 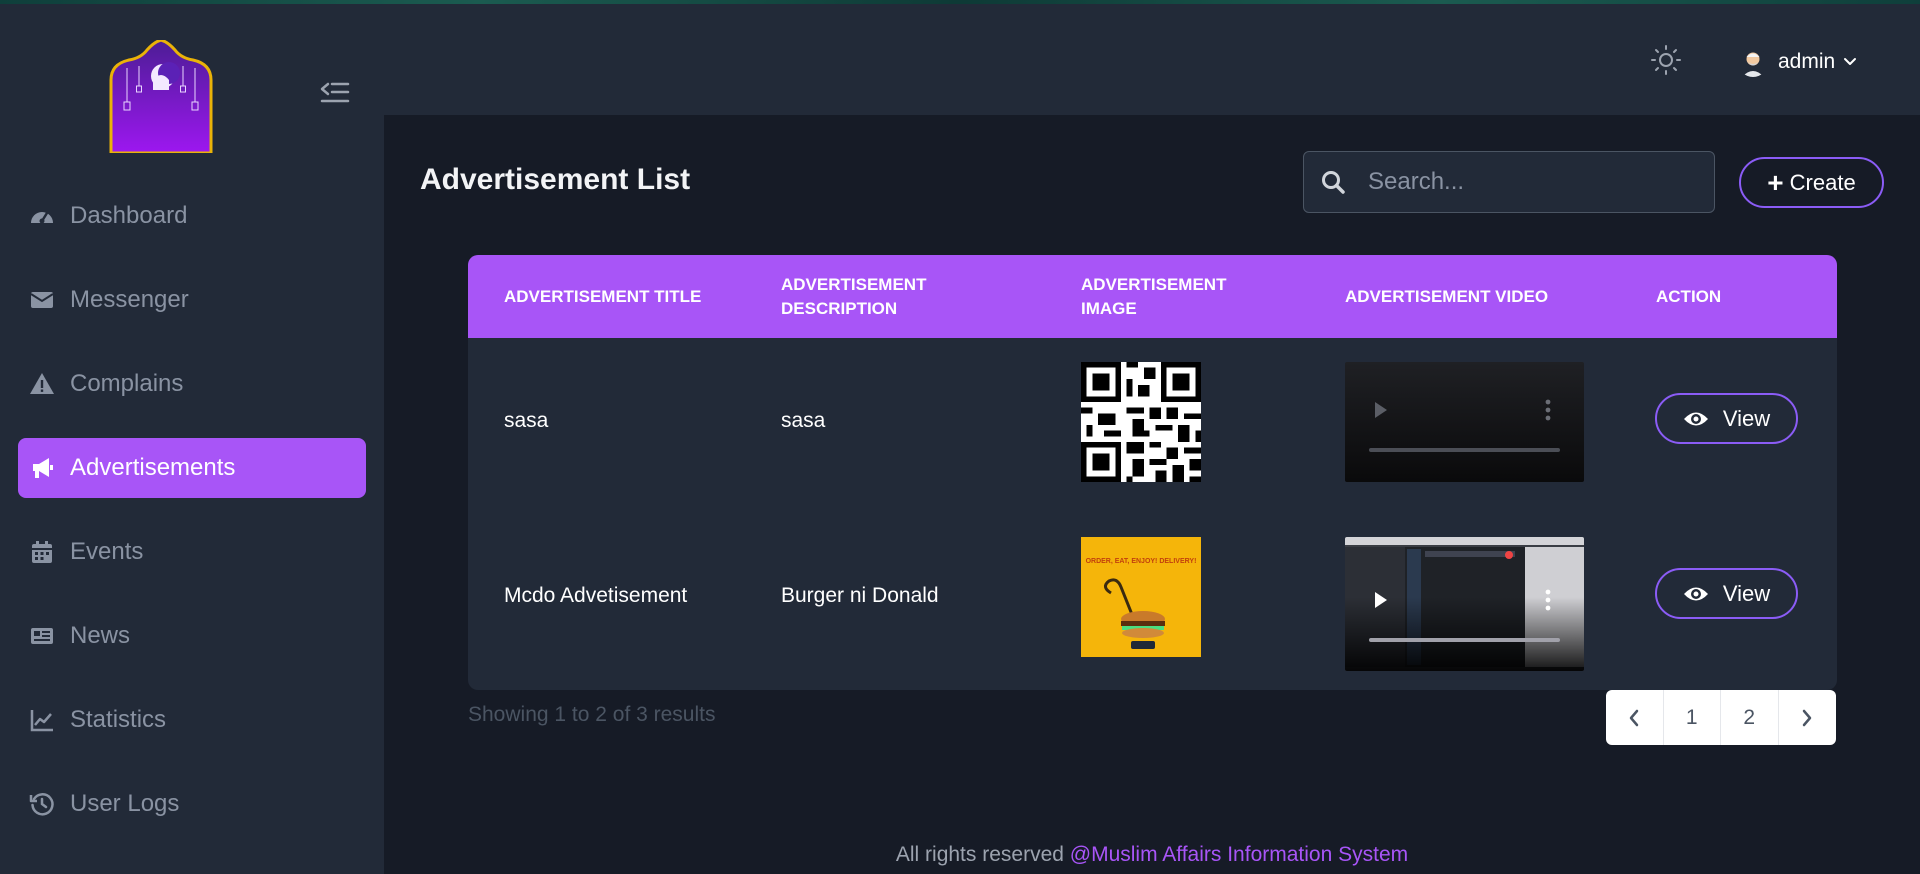 I want to click on sidebar-item-dashboard: Dashboard, so click(x=192, y=216).